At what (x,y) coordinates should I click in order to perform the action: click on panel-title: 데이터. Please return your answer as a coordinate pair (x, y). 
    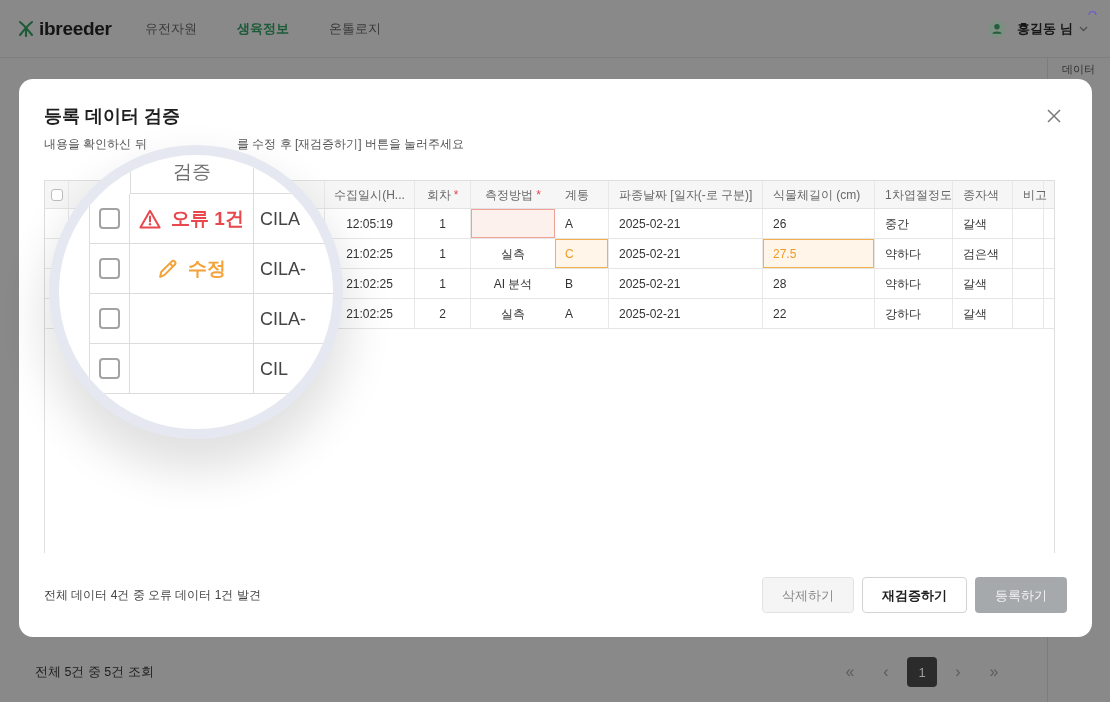
    Looking at the image, I should click on (1078, 69).